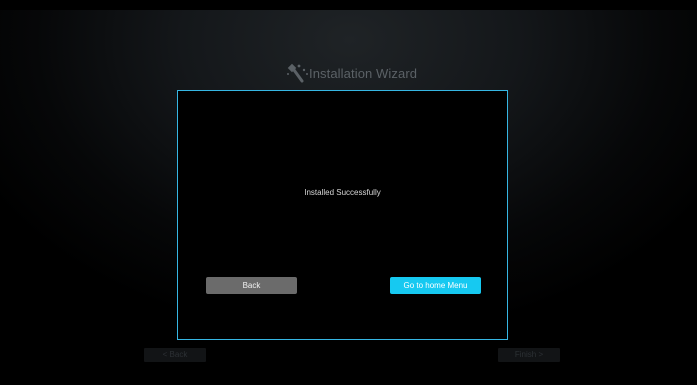  What do you see at coordinates (363, 73) in the screenshot?
I see `wizard-title: Installation Wizard` at bounding box center [363, 73].